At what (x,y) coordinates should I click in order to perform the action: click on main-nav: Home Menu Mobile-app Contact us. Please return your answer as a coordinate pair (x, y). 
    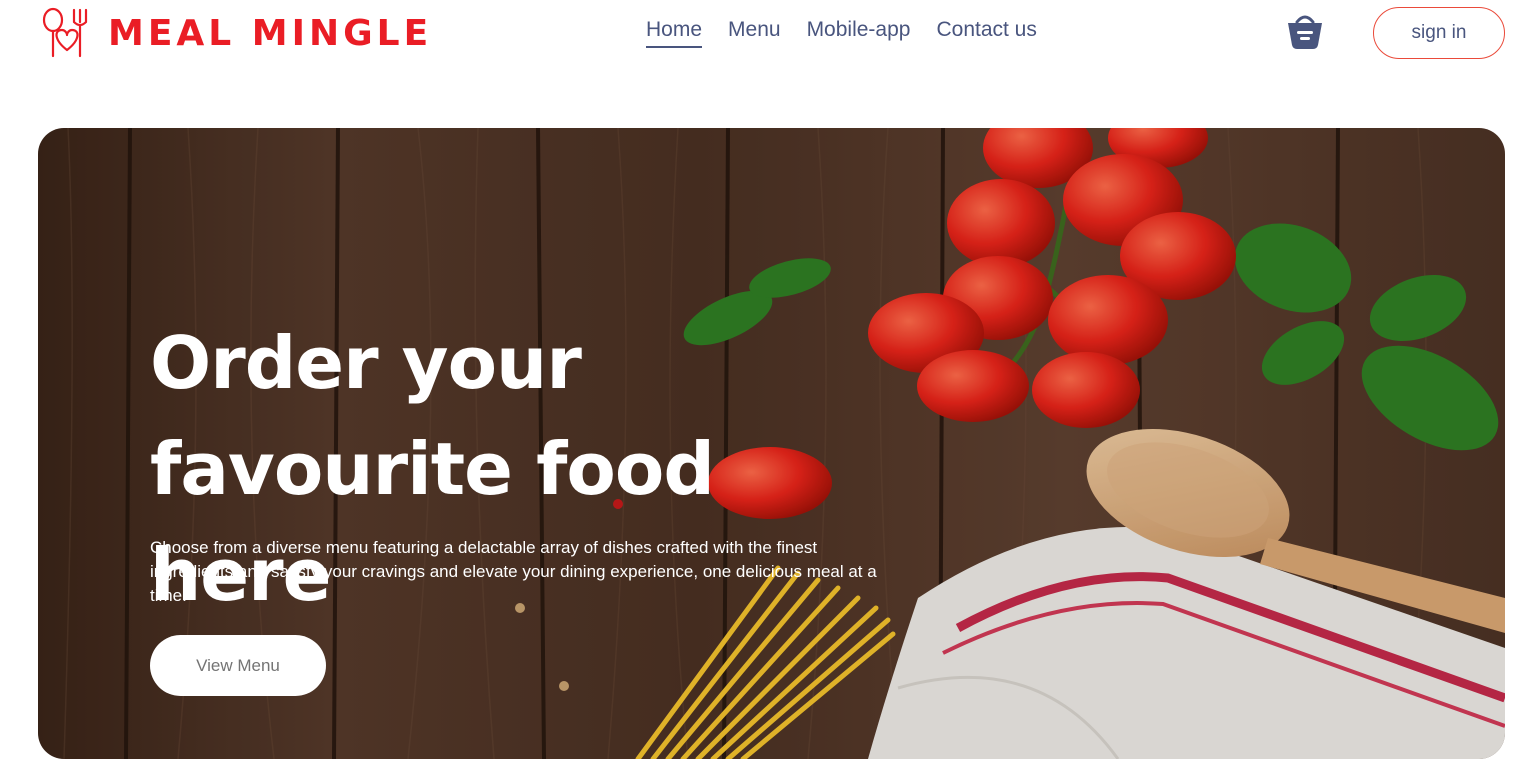
    Looking at the image, I should click on (854, 33).